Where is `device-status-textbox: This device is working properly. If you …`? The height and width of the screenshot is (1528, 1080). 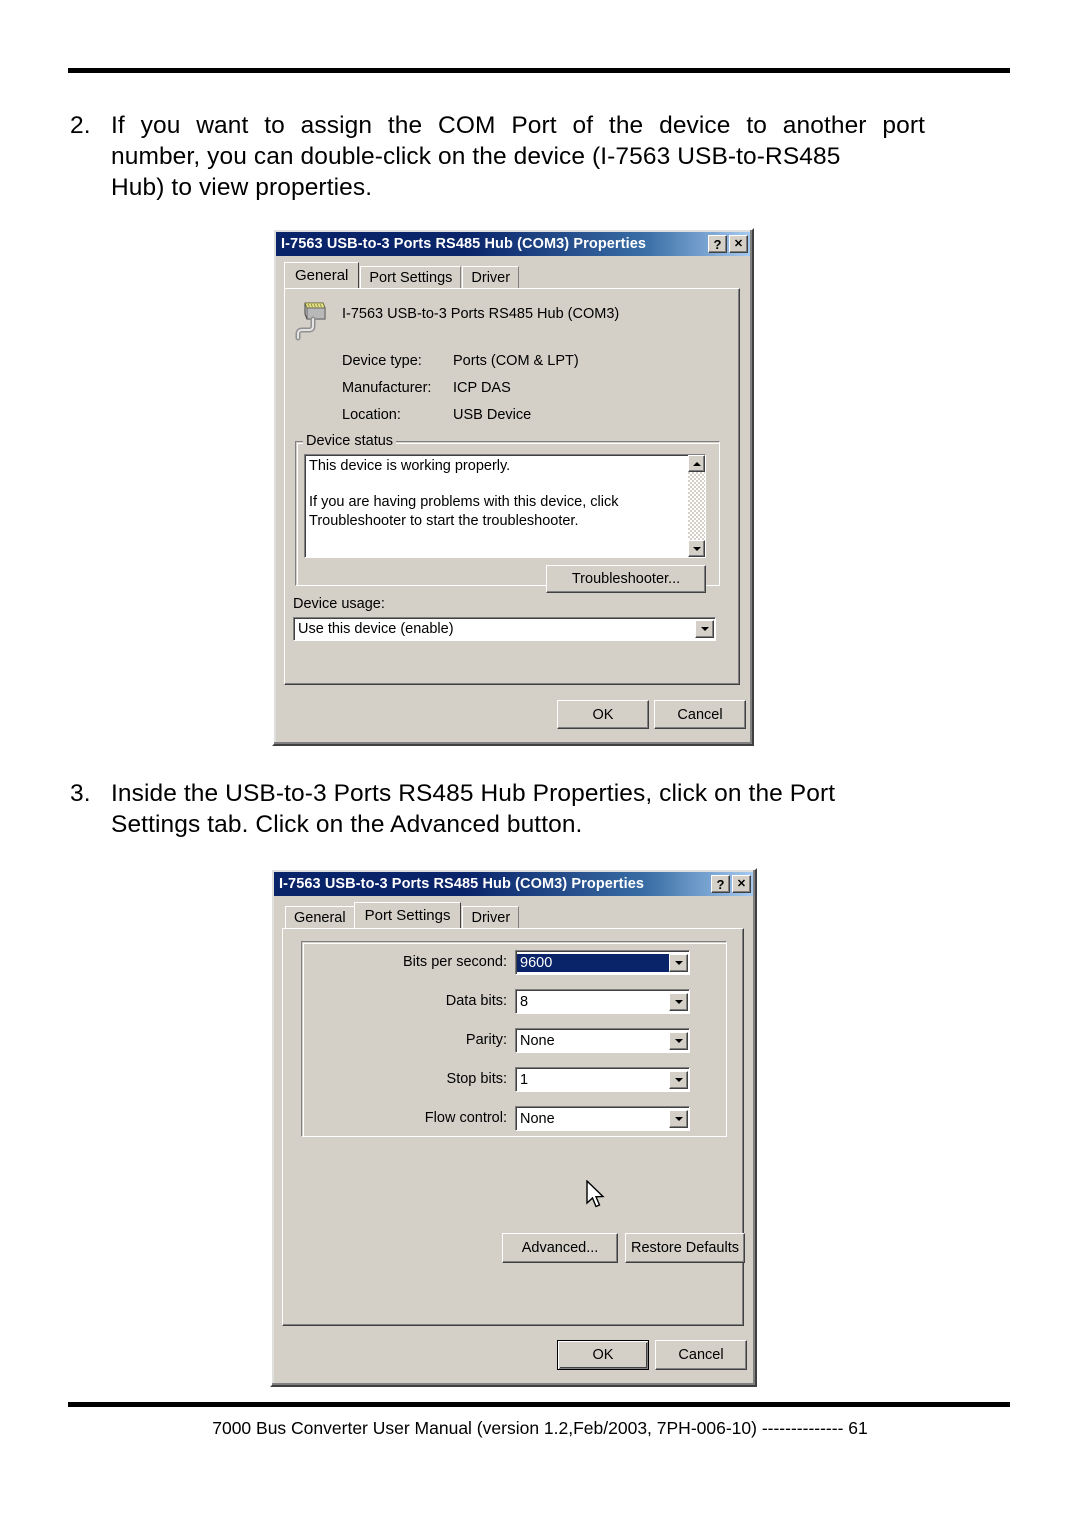
device-status-textbox: This device is working properly. If you … is located at coordinates (505, 506).